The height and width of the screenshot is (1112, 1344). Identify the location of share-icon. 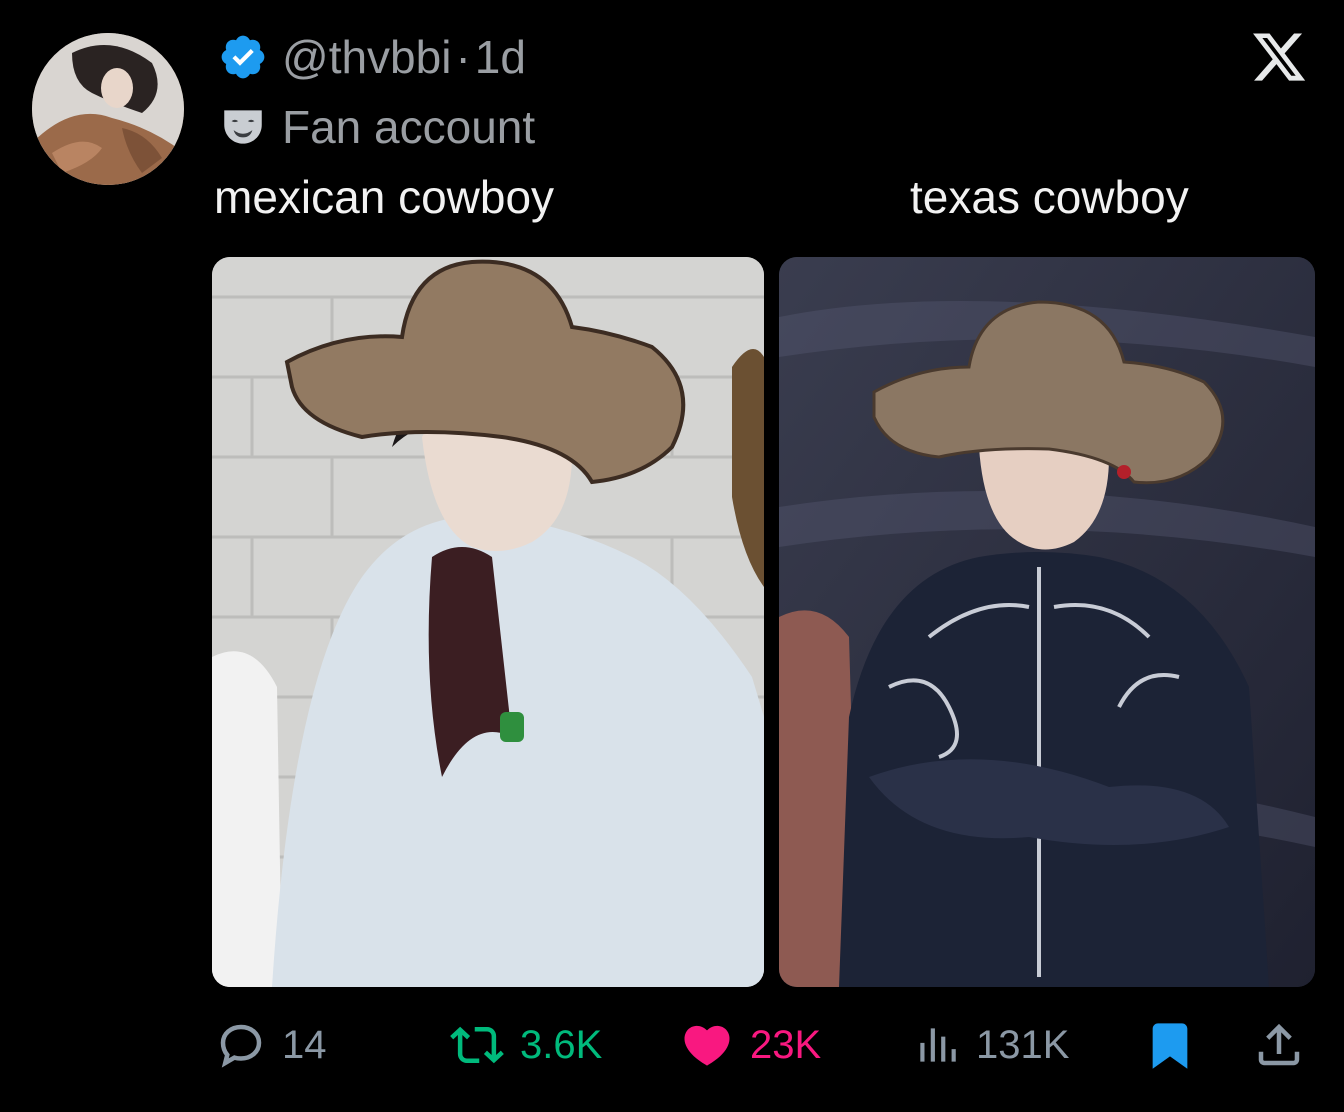
(1279, 1045).